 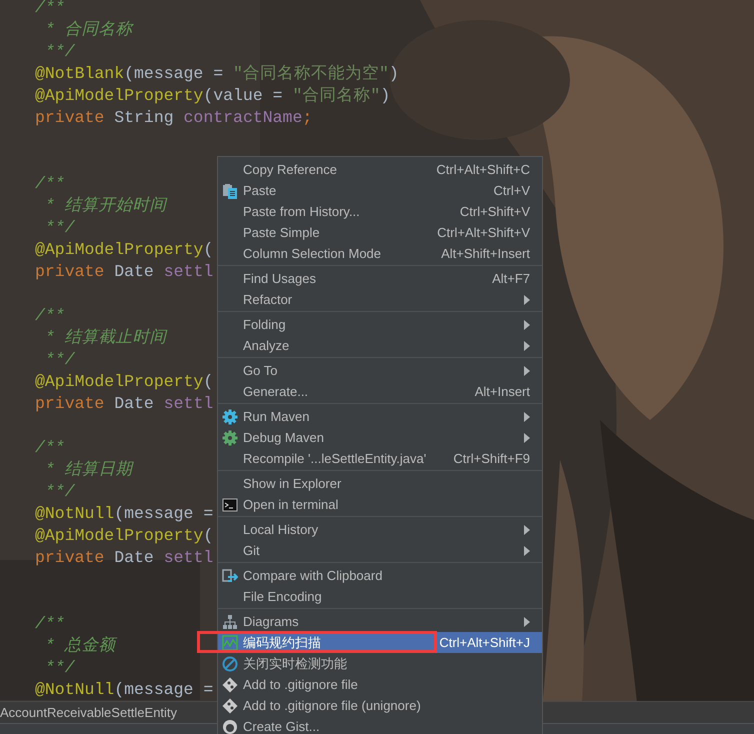 I want to click on menu-item: Paste Simple Ctrl+Alt+Shift+V, so click(x=380, y=232).